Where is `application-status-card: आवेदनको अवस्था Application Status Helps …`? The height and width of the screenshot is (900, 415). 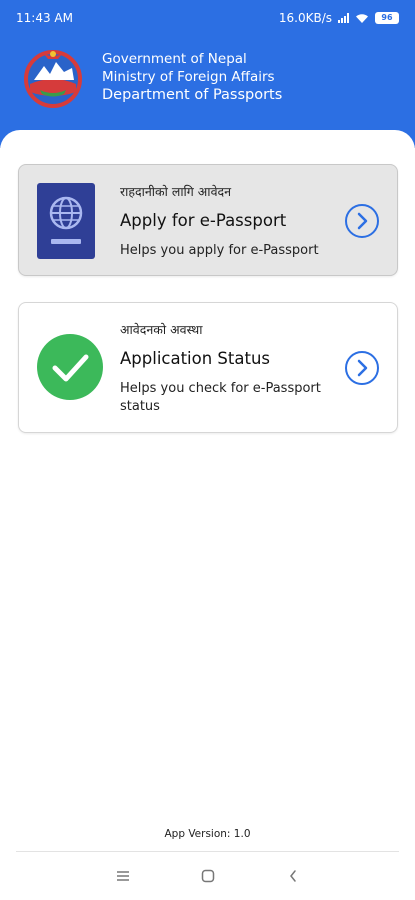
application-status-card: आवेदनको अवस्था Application Status Helps … is located at coordinates (208, 367).